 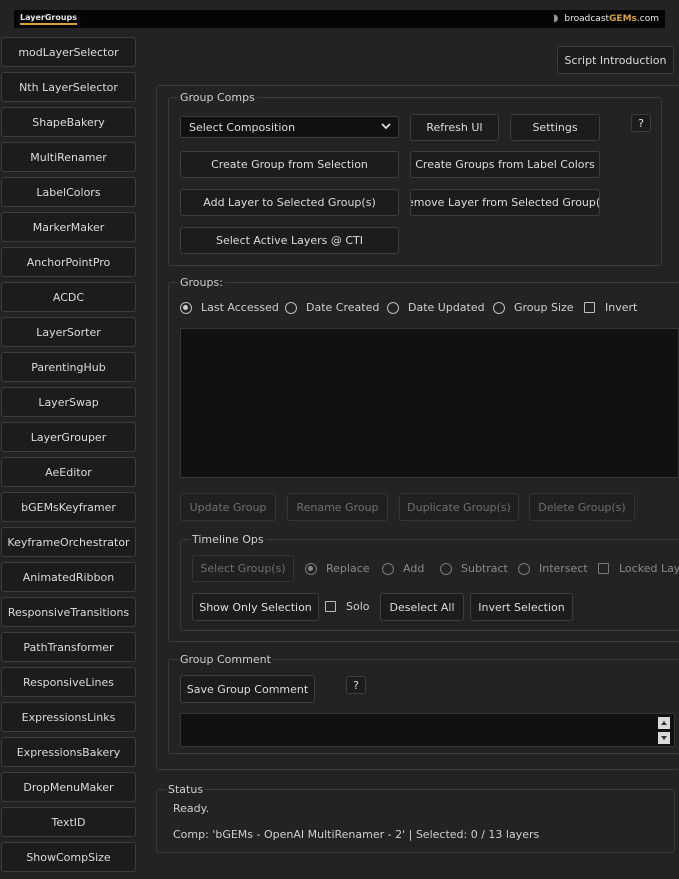 What do you see at coordinates (356, 685) in the screenshot?
I see `group-comment-help-button: ?` at bounding box center [356, 685].